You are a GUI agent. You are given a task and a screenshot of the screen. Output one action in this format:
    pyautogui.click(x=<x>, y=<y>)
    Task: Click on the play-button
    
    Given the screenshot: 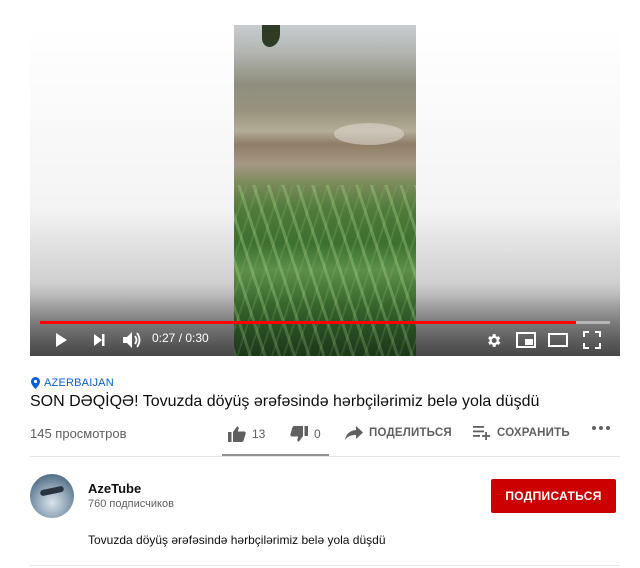 What is the action you would take?
    pyautogui.click(x=61, y=340)
    